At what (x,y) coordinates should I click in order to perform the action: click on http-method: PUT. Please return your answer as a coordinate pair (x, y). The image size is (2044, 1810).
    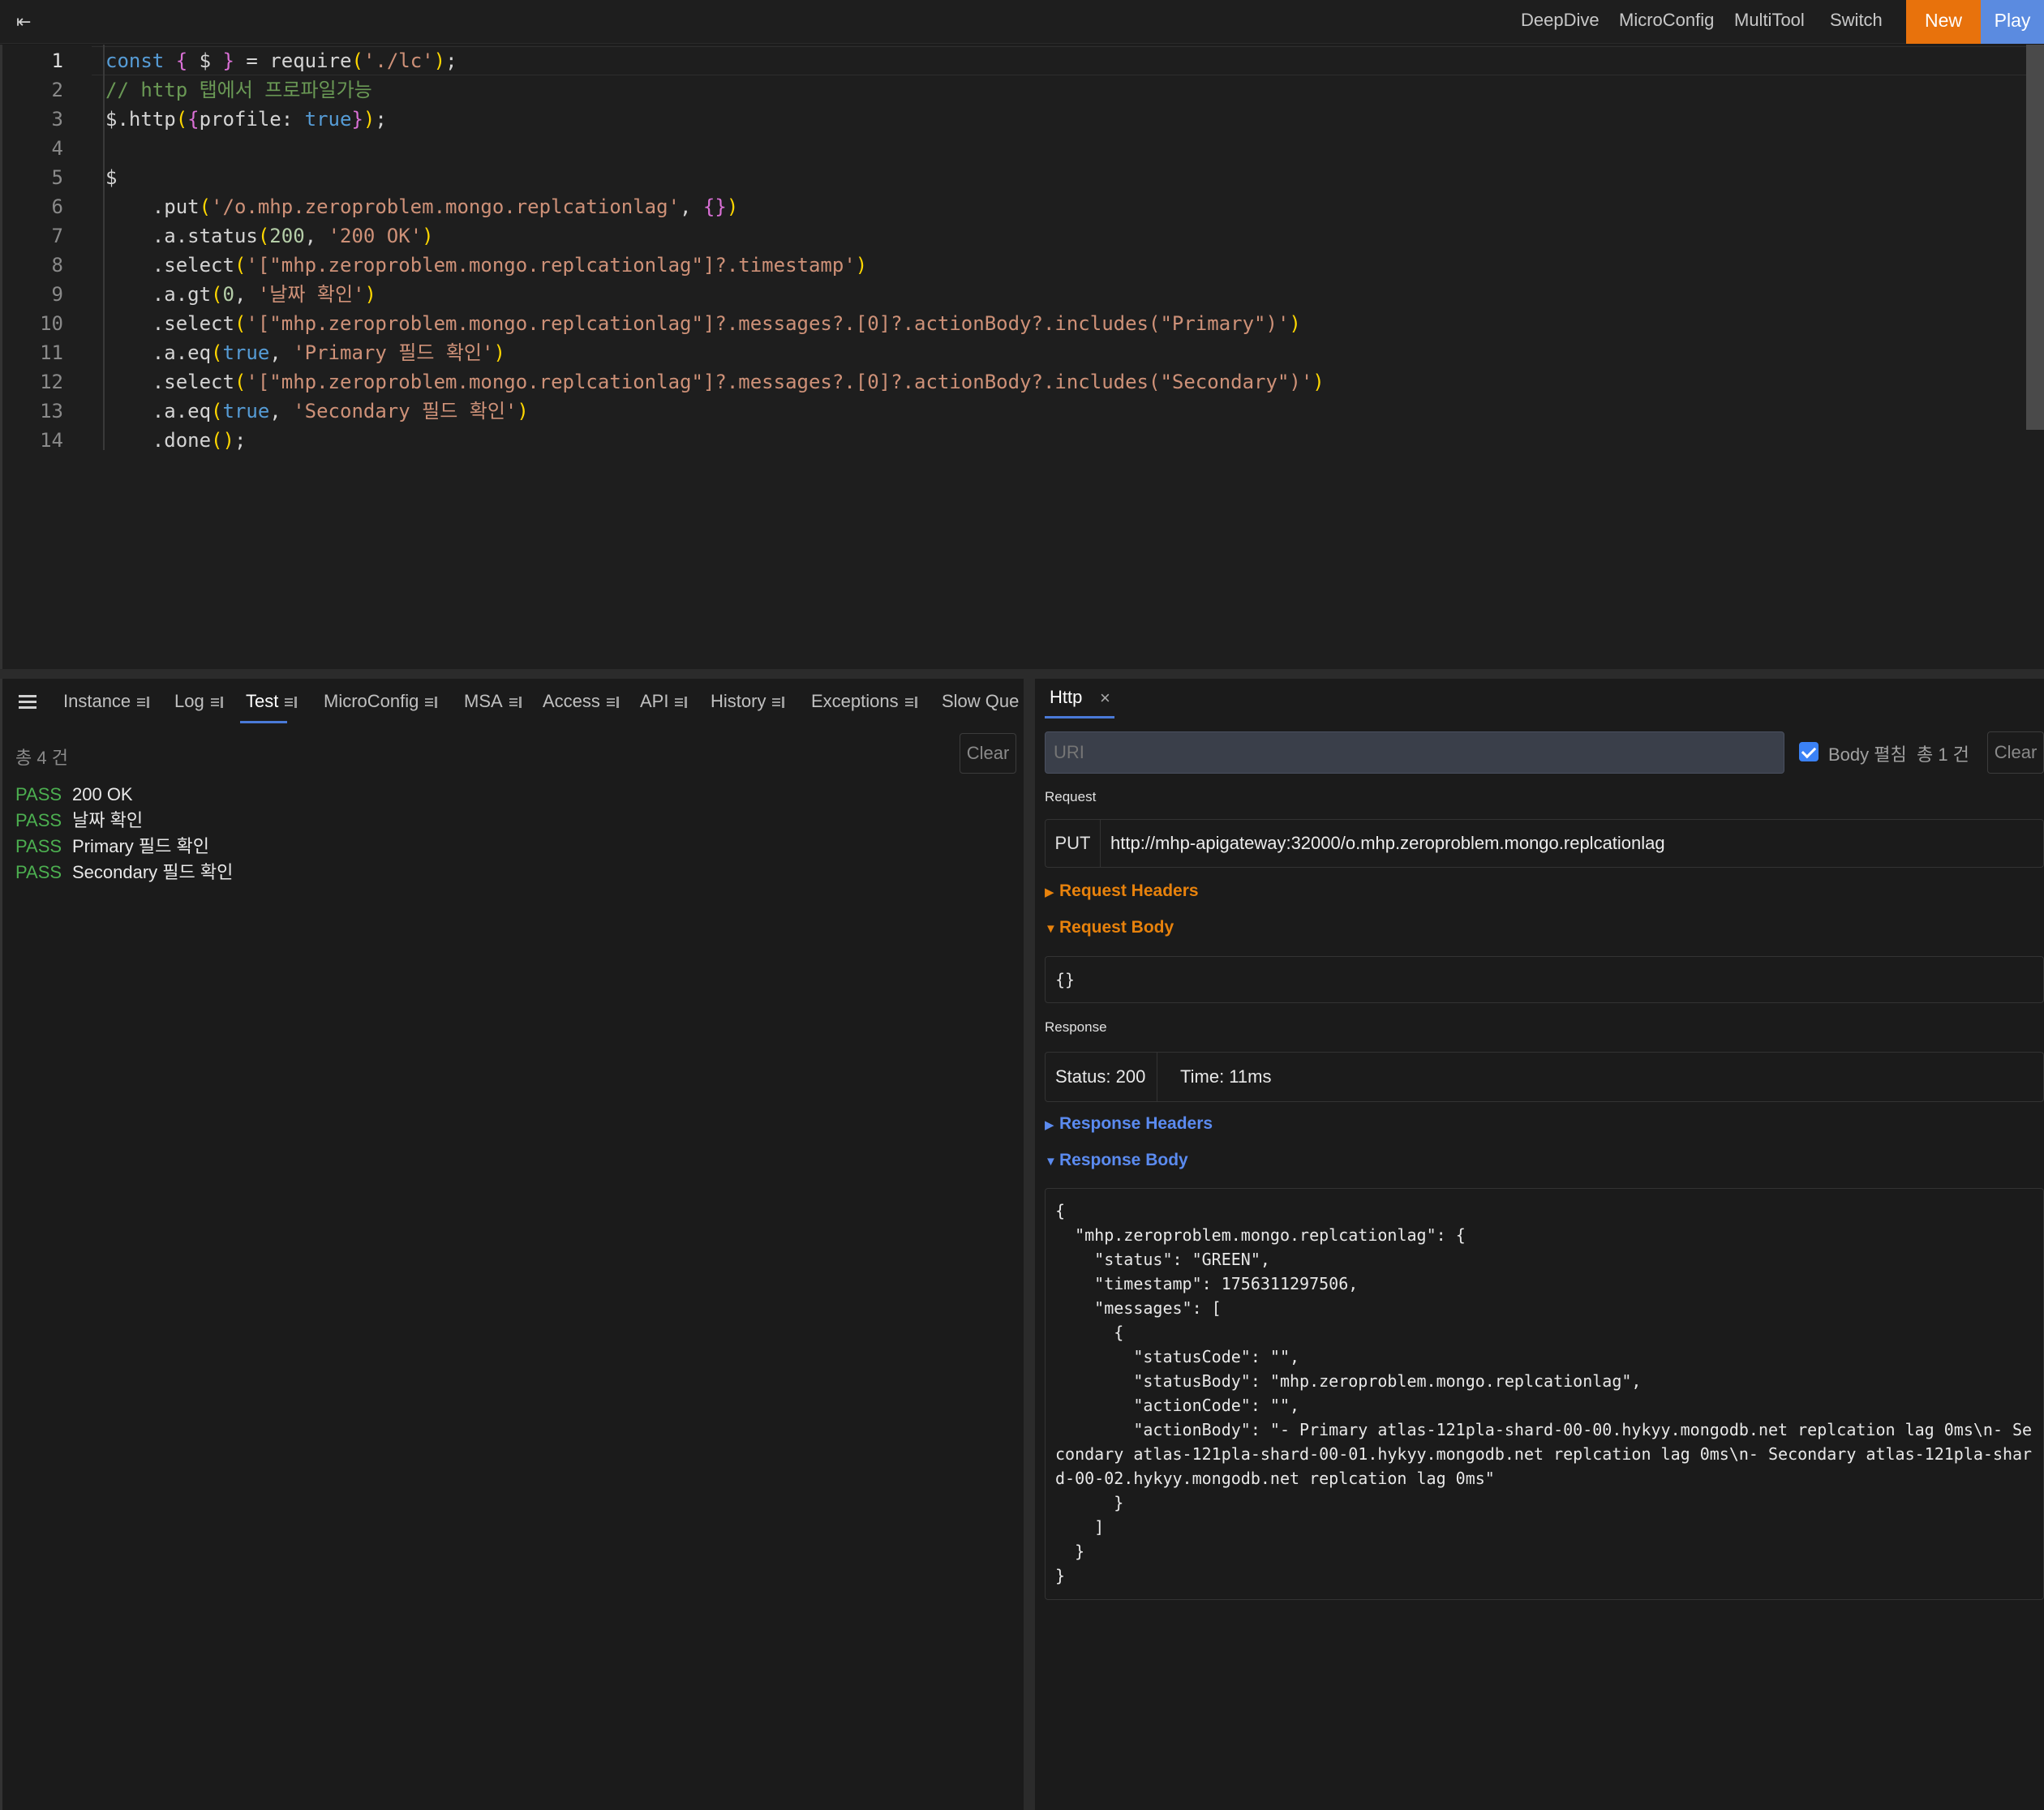
    Looking at the image, I should click on (1073, 844).